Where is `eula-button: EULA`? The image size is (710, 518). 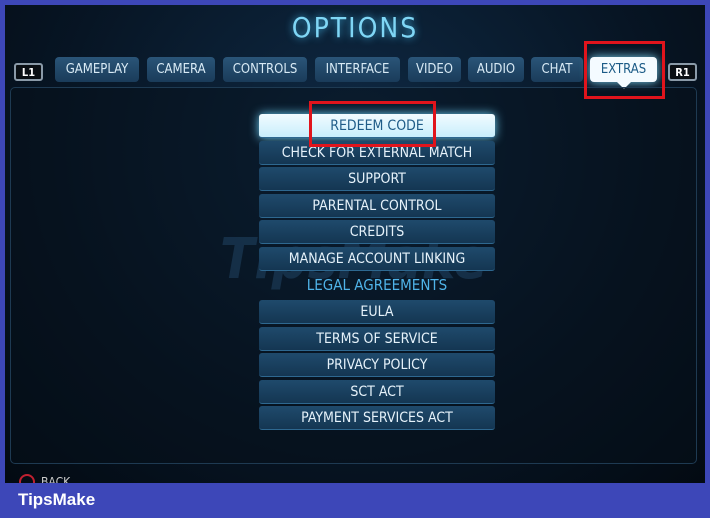
eula-button: EULA is located at coordinates (377, 312).